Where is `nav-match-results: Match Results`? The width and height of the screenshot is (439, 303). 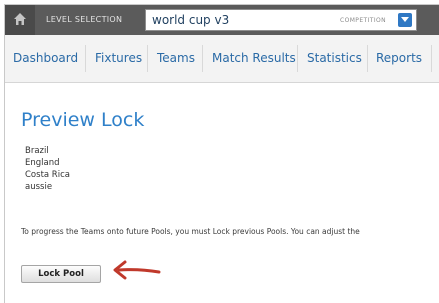
nav-match-results: Match Results is located at coordinates (254, 58).